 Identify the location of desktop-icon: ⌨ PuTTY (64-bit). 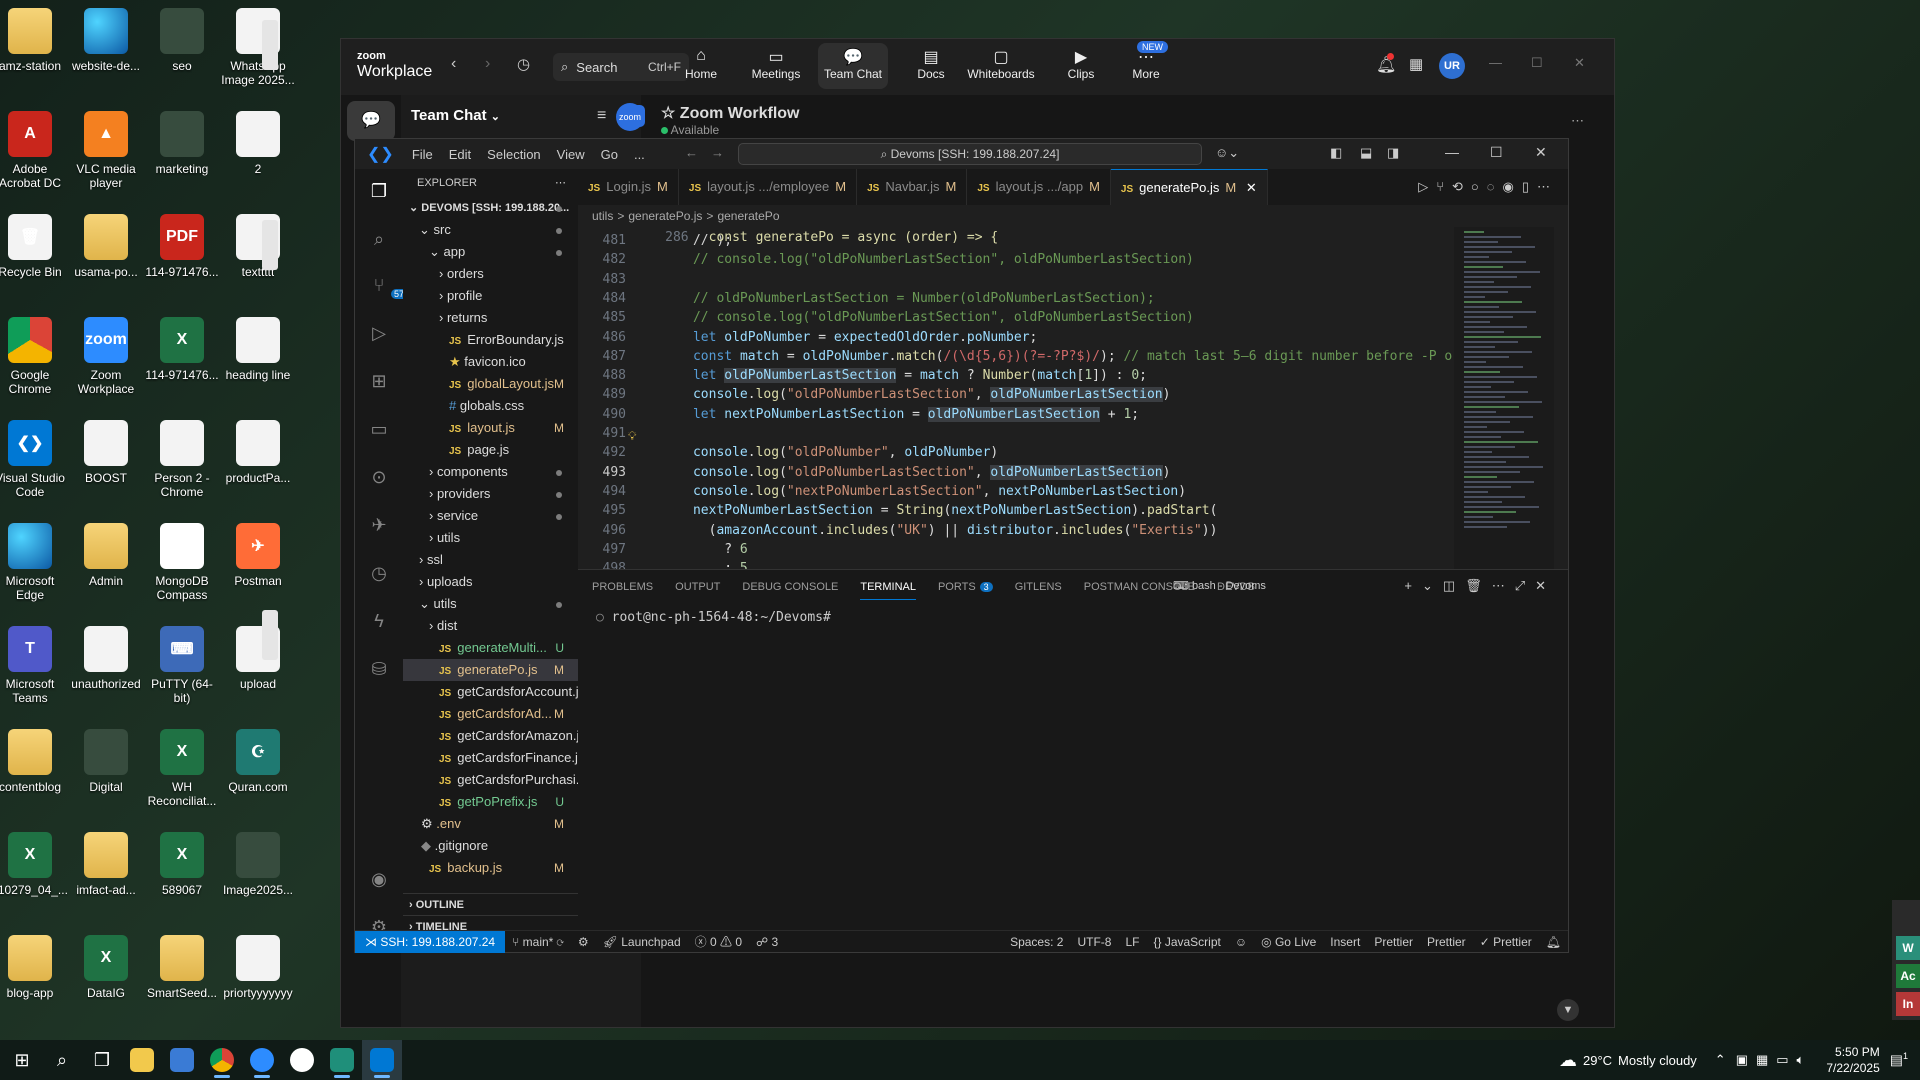
(182, 670).